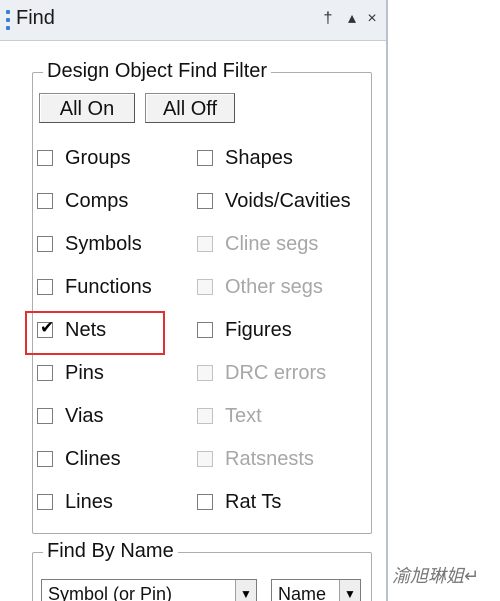 The image size is (500, 601). Describe the element at coordinates (276, 372) in the screenshot. I see `checkbox-label: DRC errors` at that location.